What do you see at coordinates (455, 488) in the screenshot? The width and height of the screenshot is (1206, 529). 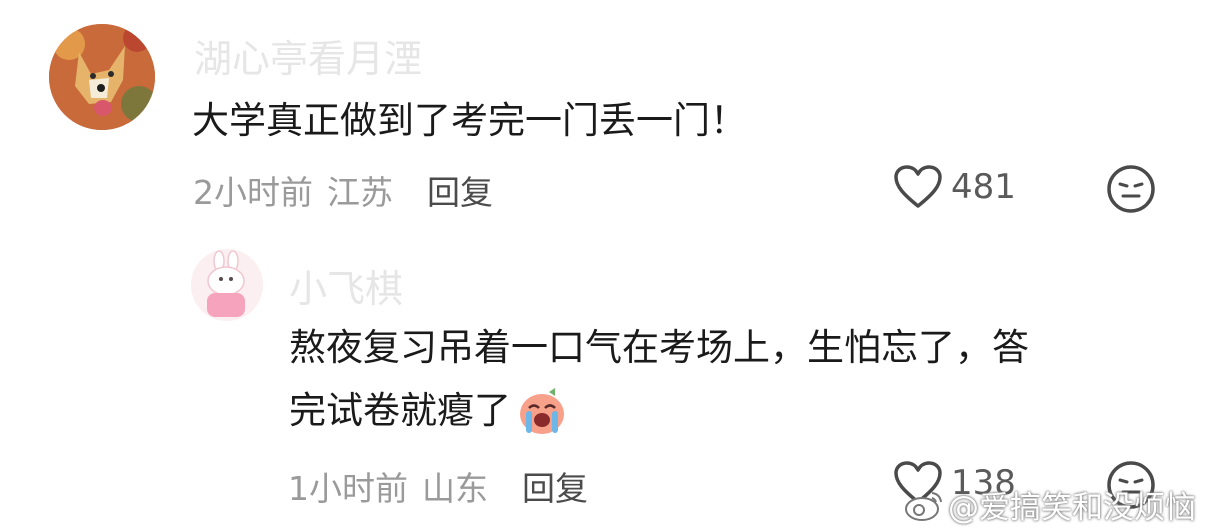 I see `reply-location: 山东` at bounding box center [455, 488].